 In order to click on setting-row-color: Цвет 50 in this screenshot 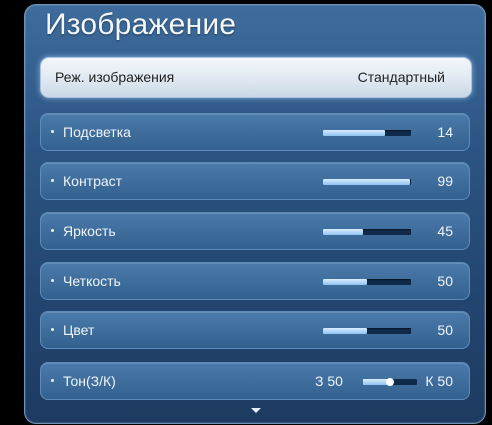, I will do `click(255, 330)`.